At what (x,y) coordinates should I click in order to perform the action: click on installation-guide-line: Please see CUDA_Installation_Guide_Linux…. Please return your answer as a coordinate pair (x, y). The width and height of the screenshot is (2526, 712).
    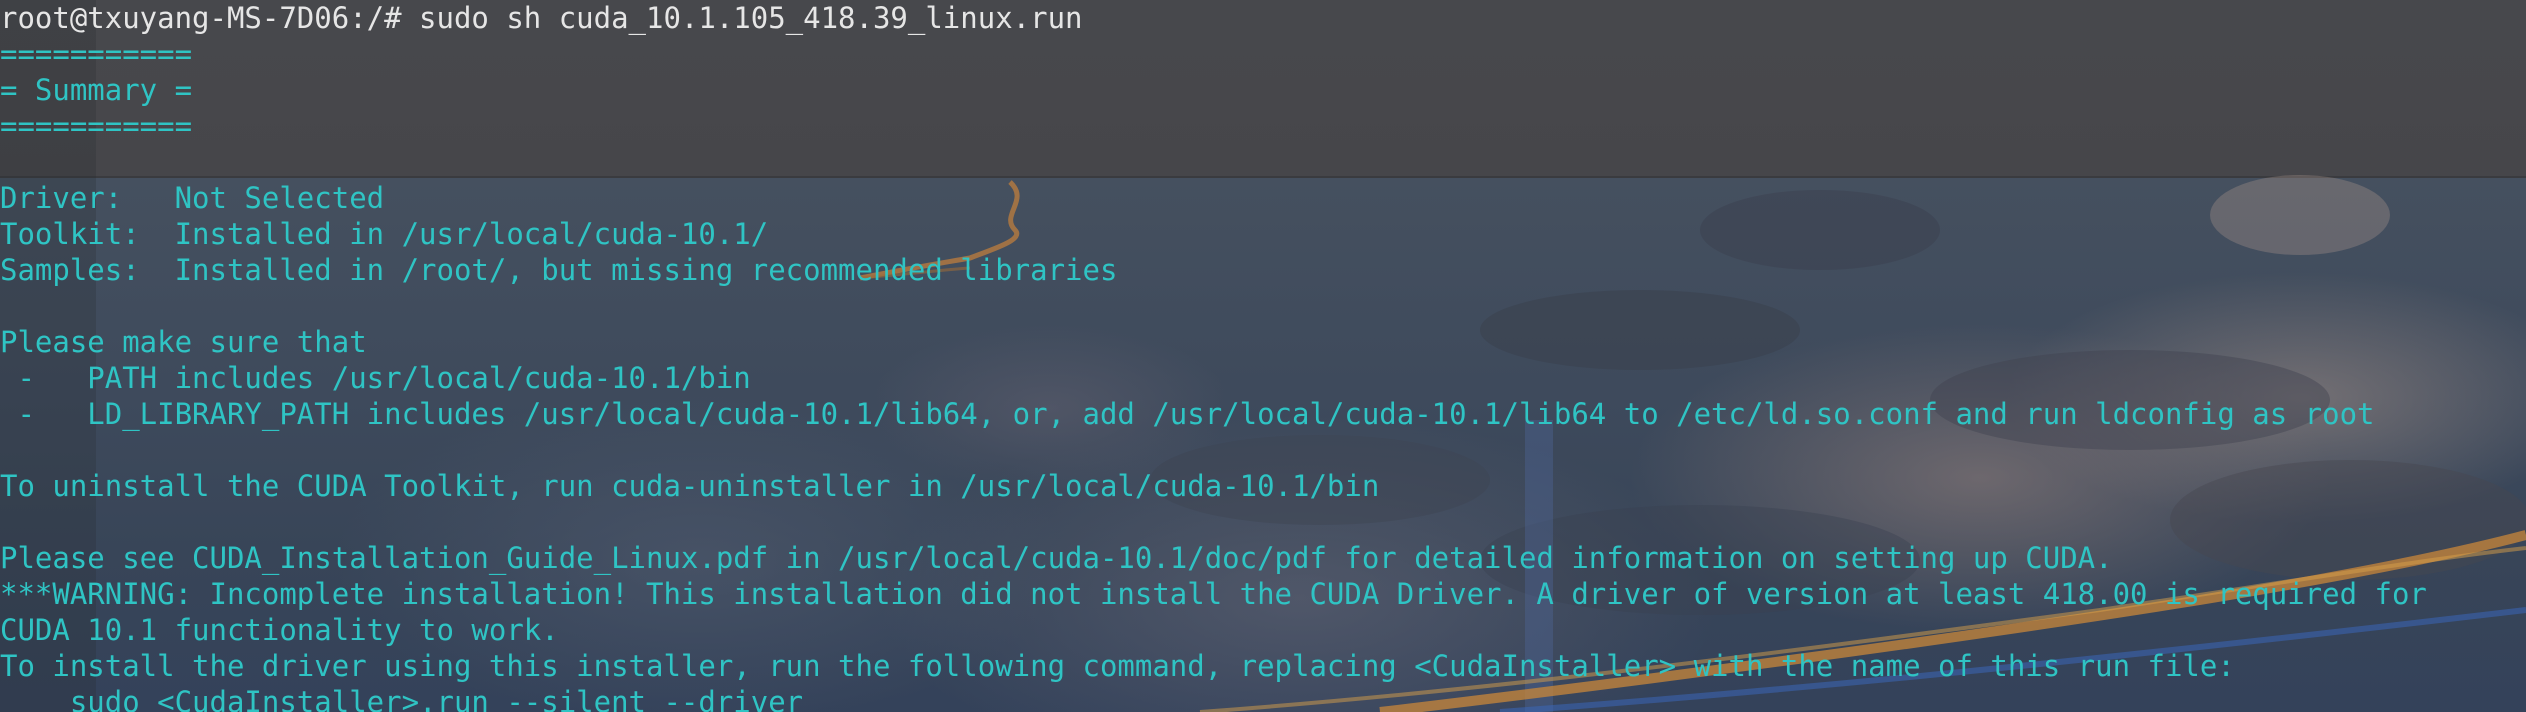
    Looking at the image, I should click on (1056, 558).